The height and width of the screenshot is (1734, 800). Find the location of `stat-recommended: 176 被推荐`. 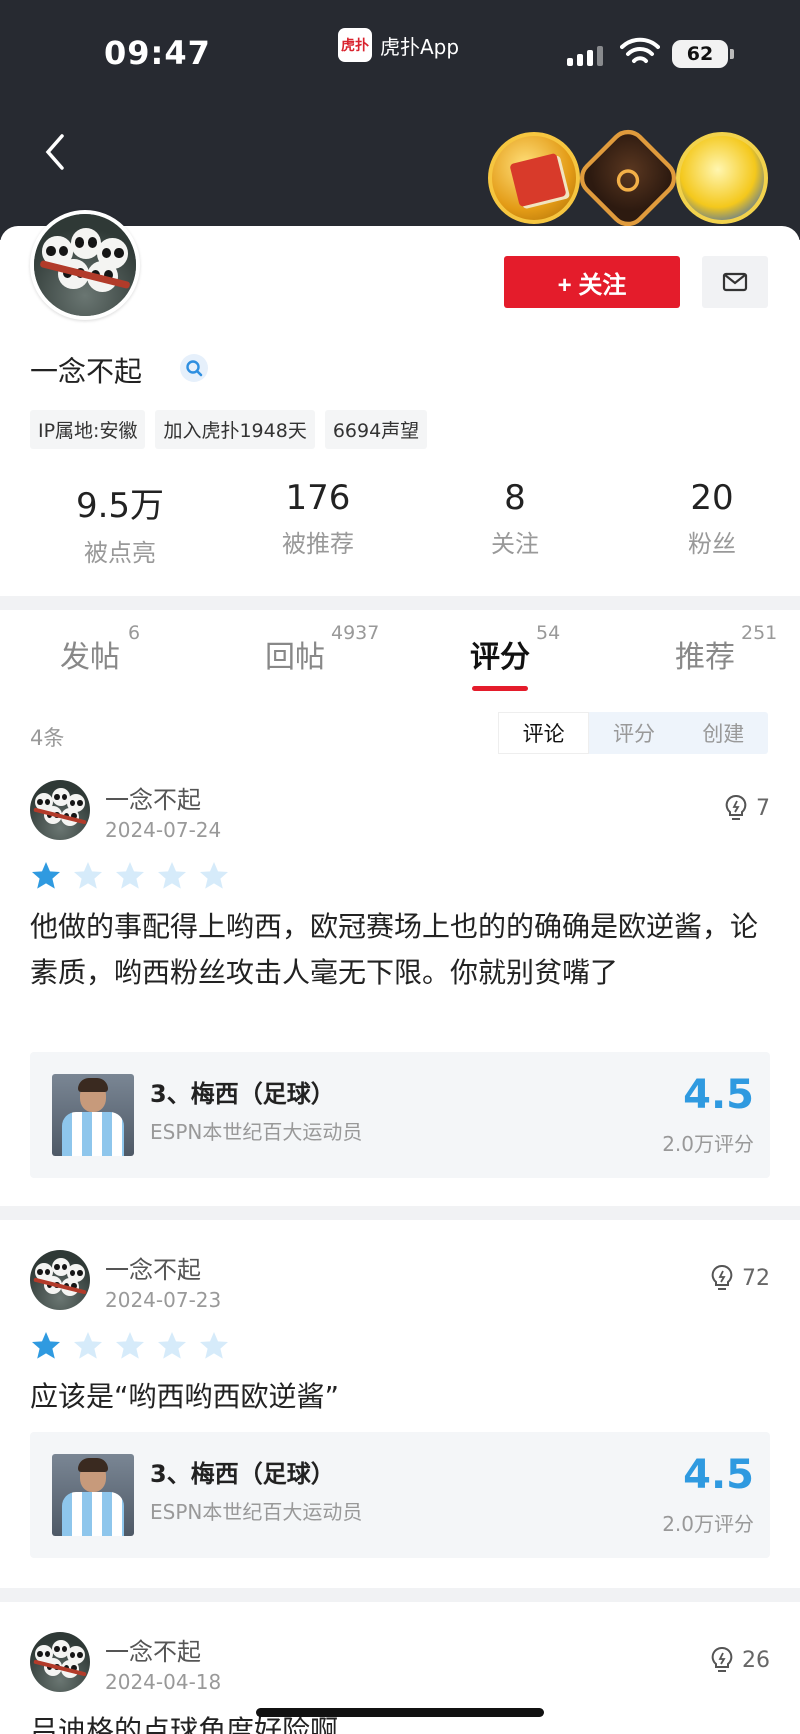

stat-recommended: 176 被推荐 is located at coordinates (318, 518).